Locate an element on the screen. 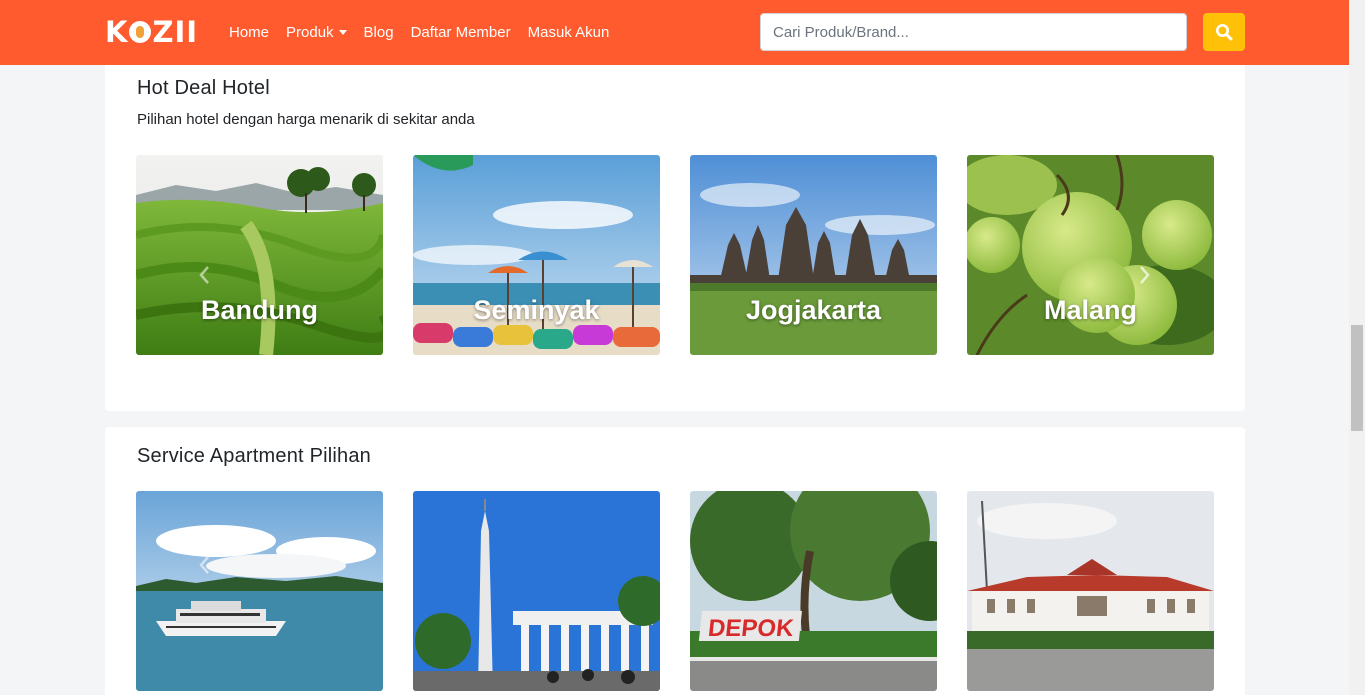 The height and width of the screenshot is (695, 1365). city-card-malang: Malang is located at coordinates (1090, 255).